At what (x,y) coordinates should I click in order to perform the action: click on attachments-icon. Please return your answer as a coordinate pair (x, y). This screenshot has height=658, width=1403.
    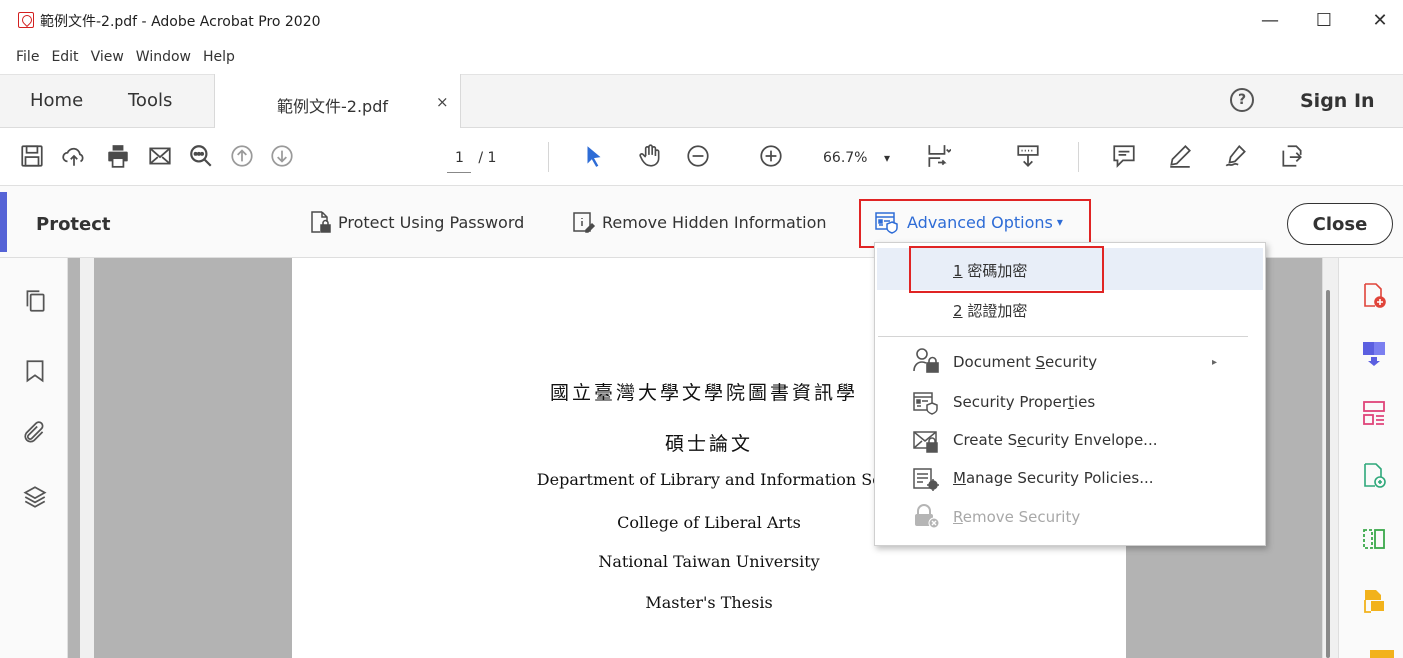
    Looking at the image, I should click on (35, 433).